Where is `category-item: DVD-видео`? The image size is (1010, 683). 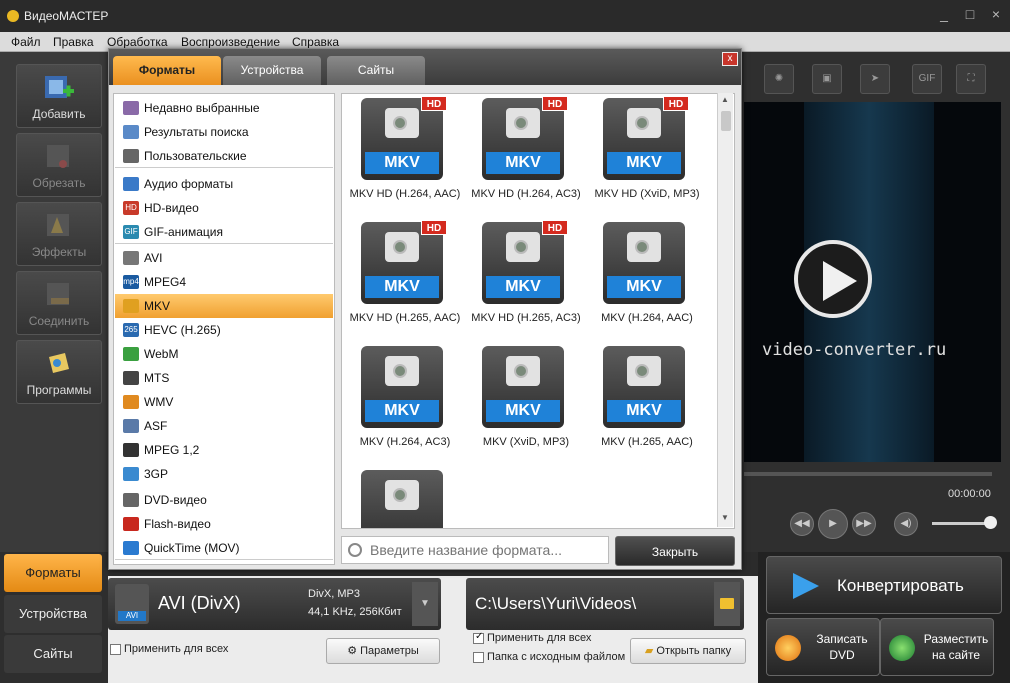
category-item: DVD-видео is located at coordinates (224, 500).